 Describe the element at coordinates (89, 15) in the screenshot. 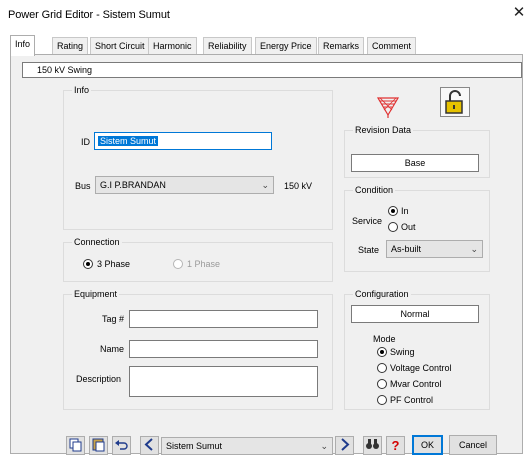

I see `window-title: Power Grid Editor - Sistem Sumut` at that location.